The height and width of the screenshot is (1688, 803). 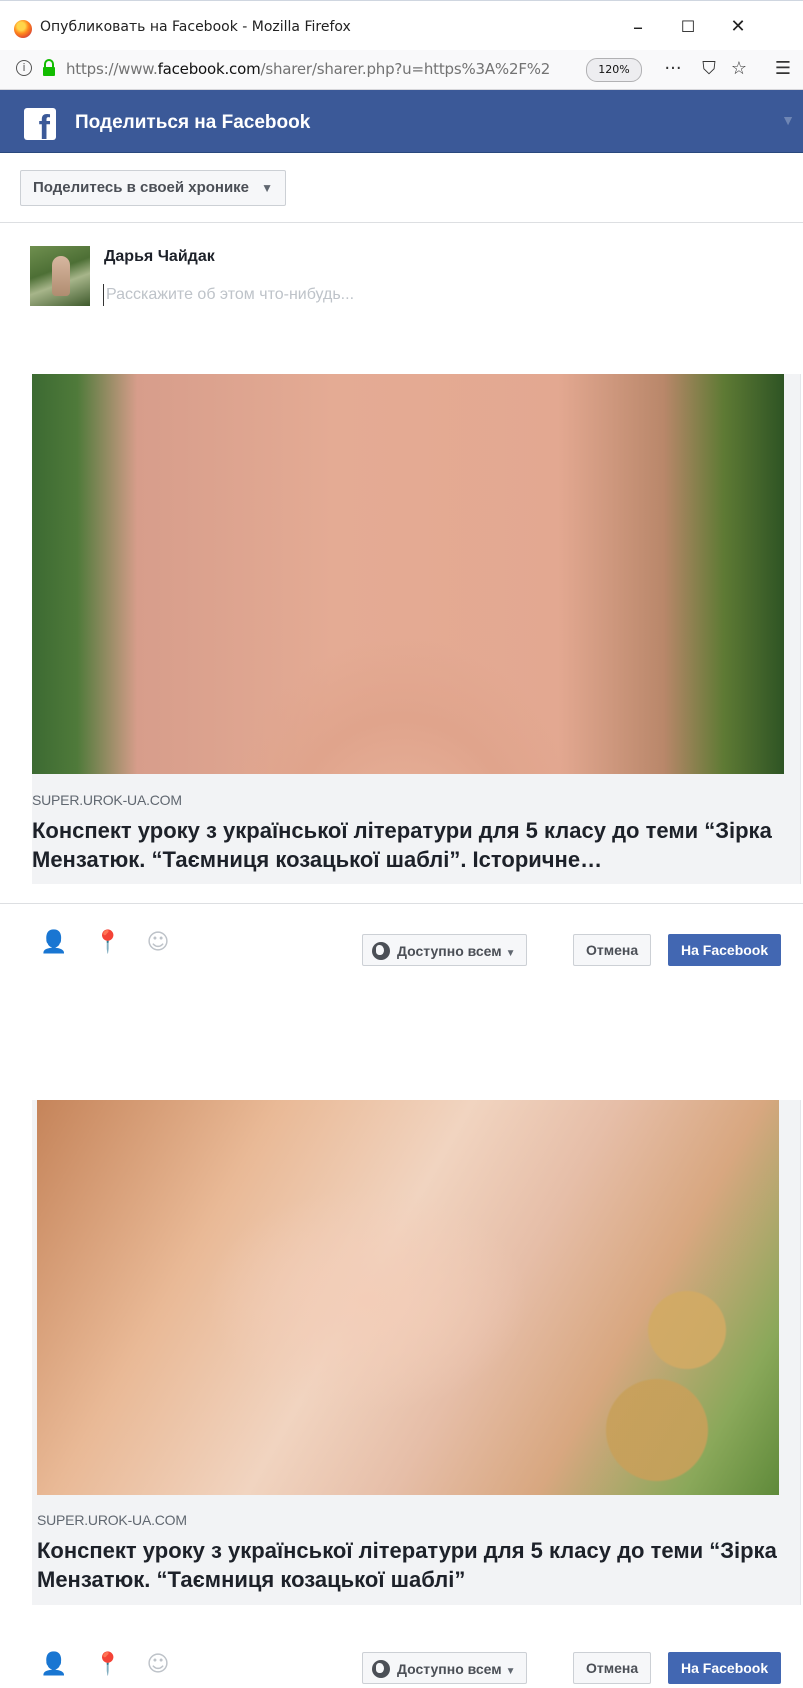 What do you see at coordinates (23, 29) in the screenshot?
I see `firefox-icon` at bounding box center [23, 29].